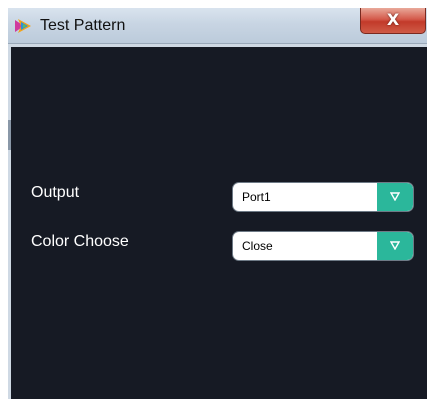 This screenshot has width=427, height=399. I want to click on output-select: Port1, so click(323, 197).